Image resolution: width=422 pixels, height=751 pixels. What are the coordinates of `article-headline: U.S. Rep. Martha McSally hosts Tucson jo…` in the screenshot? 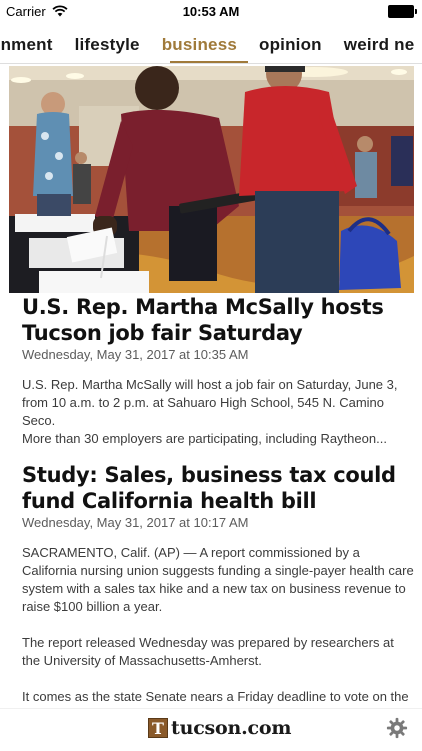 It's located at (218, 320).